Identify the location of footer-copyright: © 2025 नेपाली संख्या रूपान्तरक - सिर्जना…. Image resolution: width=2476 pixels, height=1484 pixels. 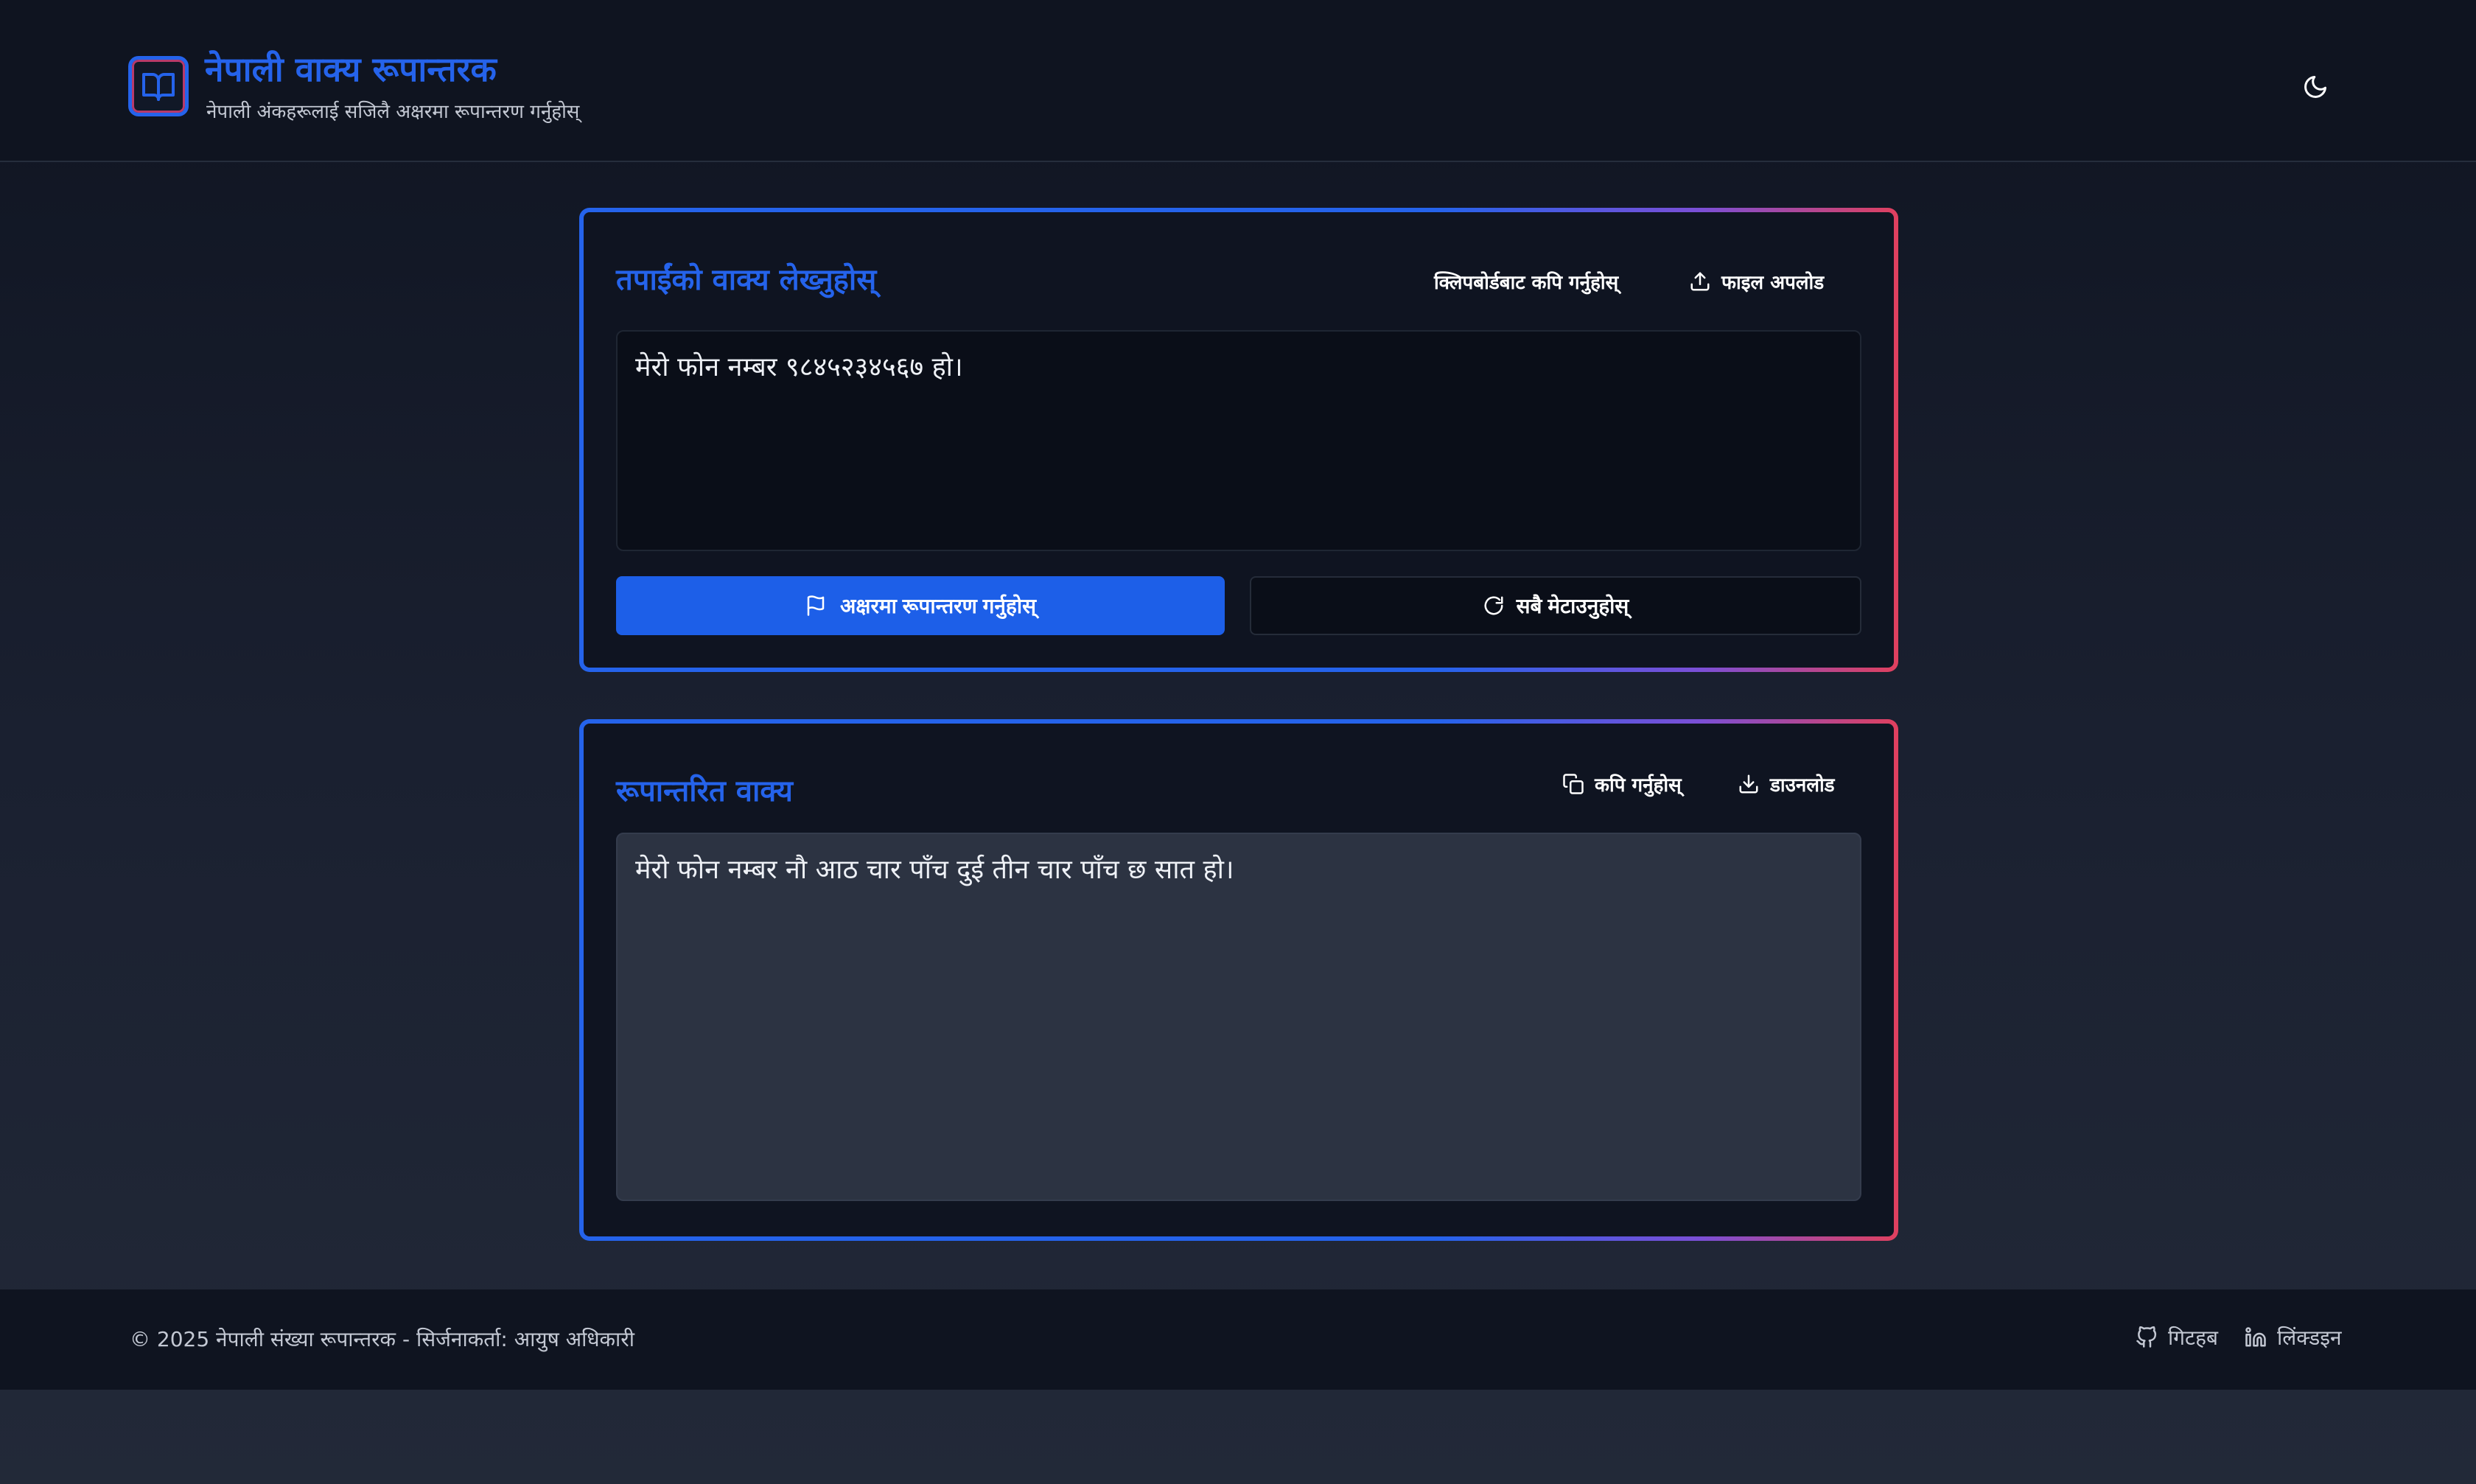
(382, 1339).